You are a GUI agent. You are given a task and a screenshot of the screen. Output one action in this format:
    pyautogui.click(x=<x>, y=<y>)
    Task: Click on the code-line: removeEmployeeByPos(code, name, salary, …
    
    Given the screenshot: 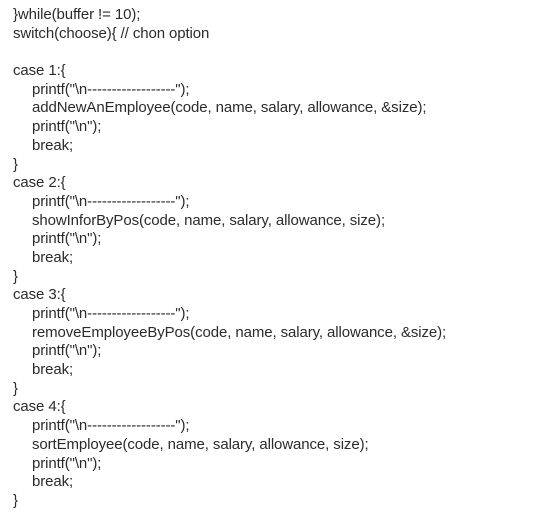 What is the action you would take?
    pyautogui.click(x=239, y=332)
    